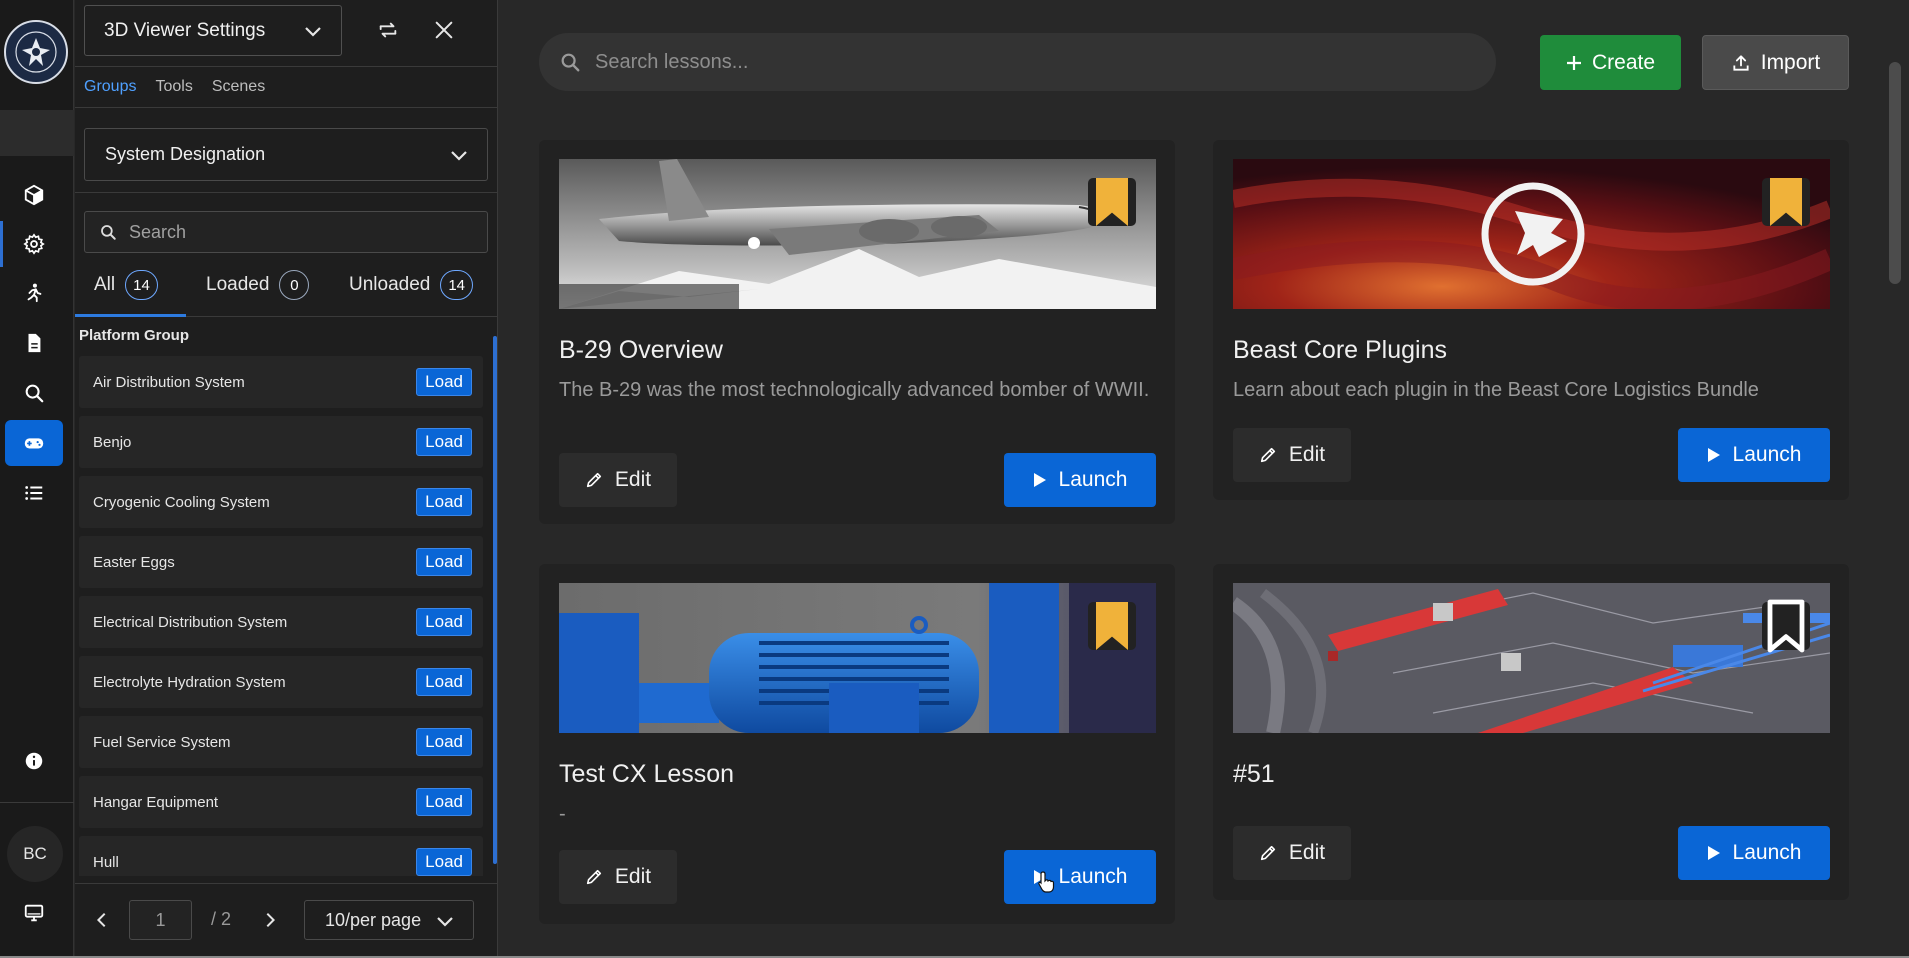 The width and height of the screenshot is (1909, 958). What do you see at coordinates (134, 335) in the screenshot?
I see `list-header: Platform Group` at bounding box center [134, 335].